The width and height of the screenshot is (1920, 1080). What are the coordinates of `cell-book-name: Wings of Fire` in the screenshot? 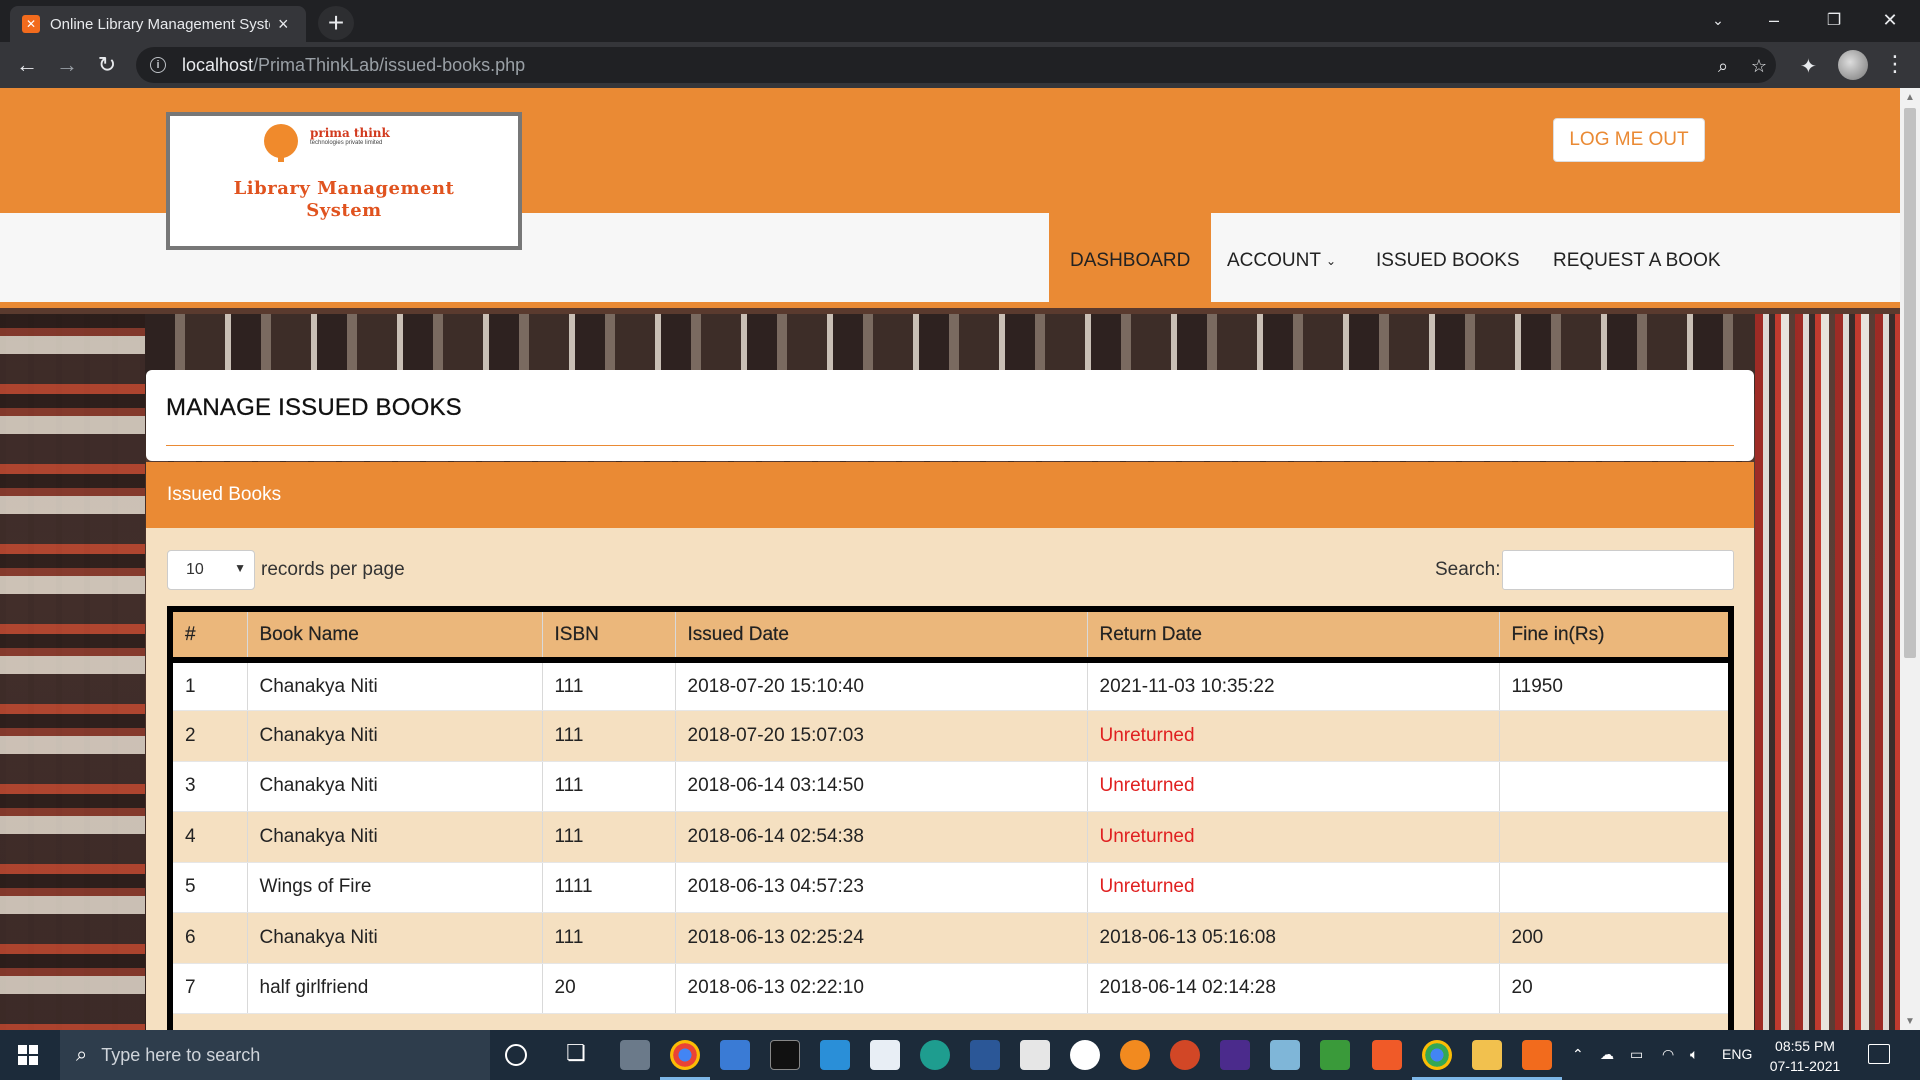 It's located at (395, 887).